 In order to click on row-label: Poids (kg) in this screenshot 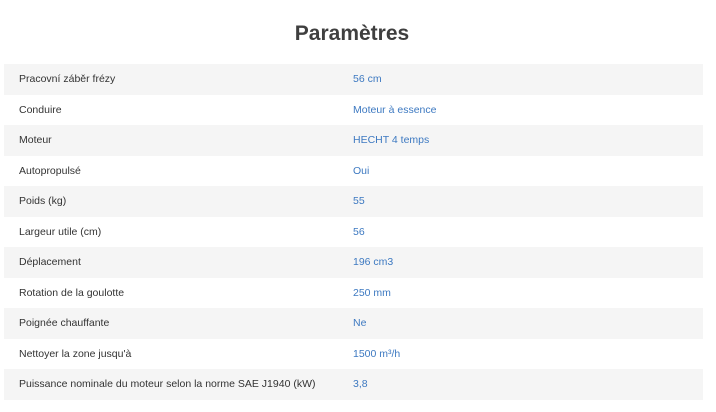, I will do `click(43, 201)`.